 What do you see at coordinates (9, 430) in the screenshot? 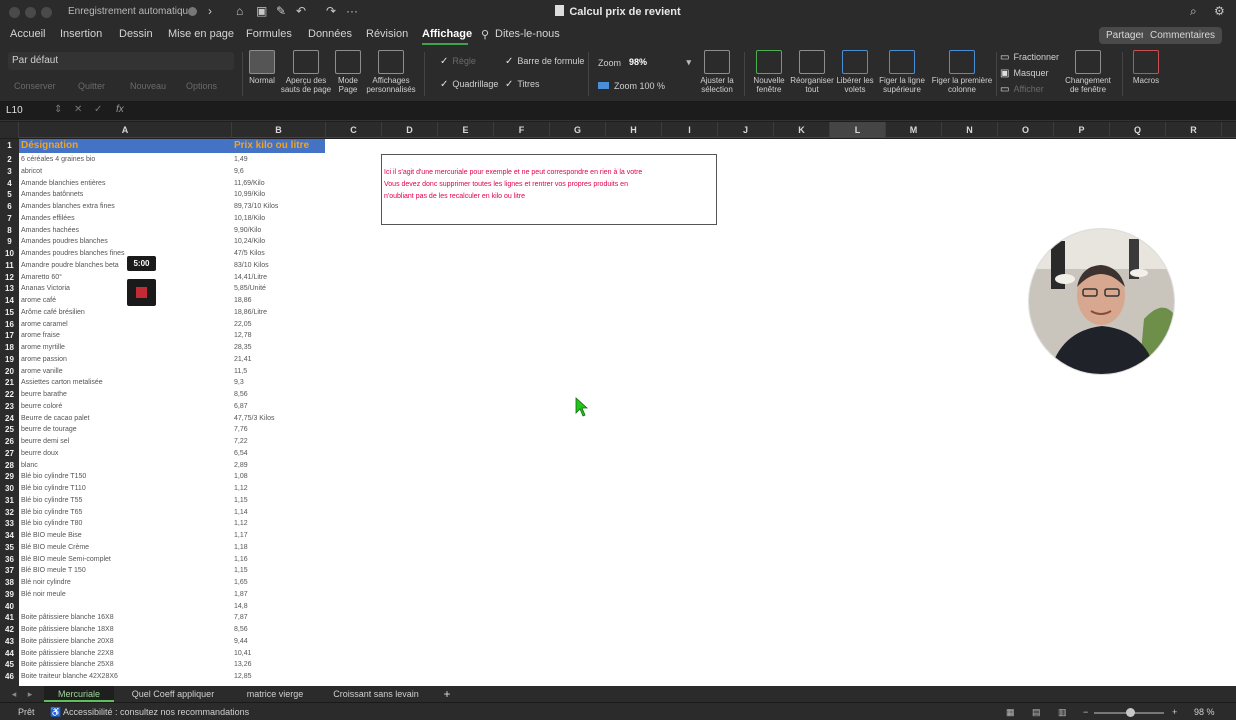
I see `row-number: 25` at bounding box center [9, 430].